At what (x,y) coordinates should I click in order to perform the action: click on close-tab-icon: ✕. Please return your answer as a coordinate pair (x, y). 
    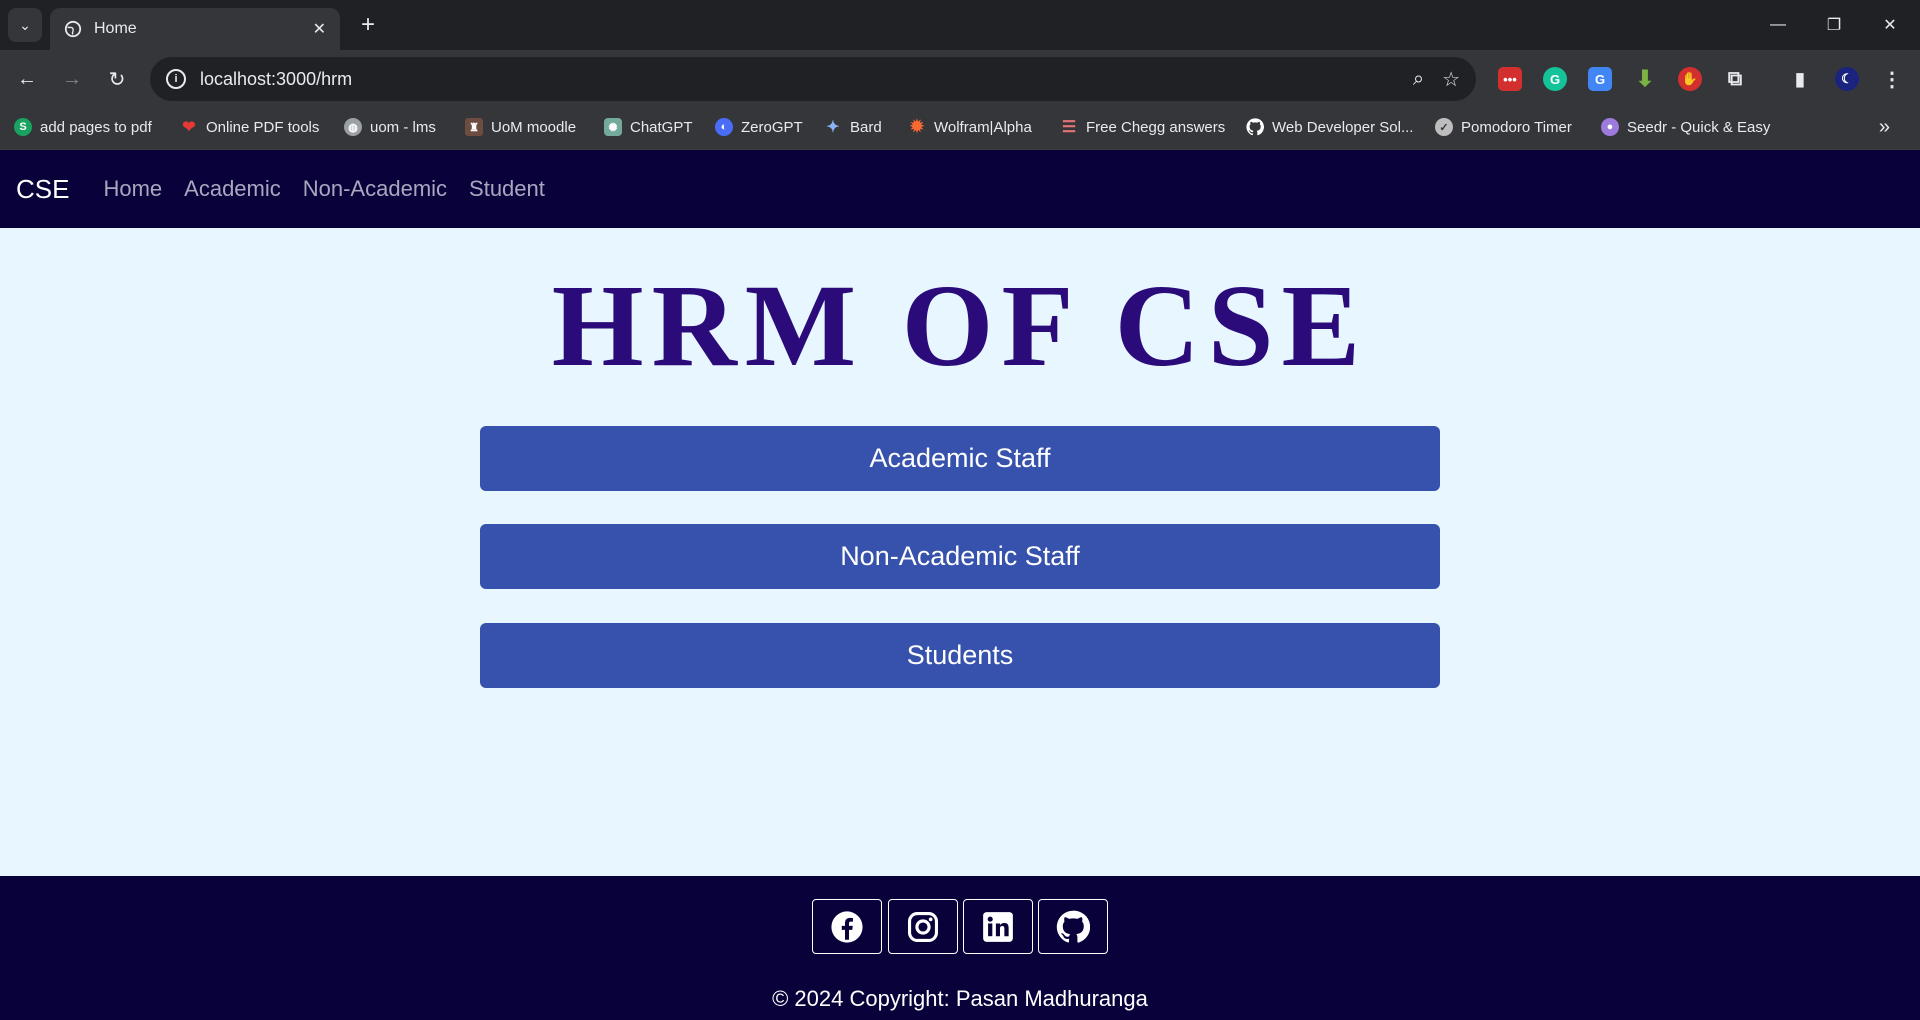
    Looking at the image, I should click on (319, 29).